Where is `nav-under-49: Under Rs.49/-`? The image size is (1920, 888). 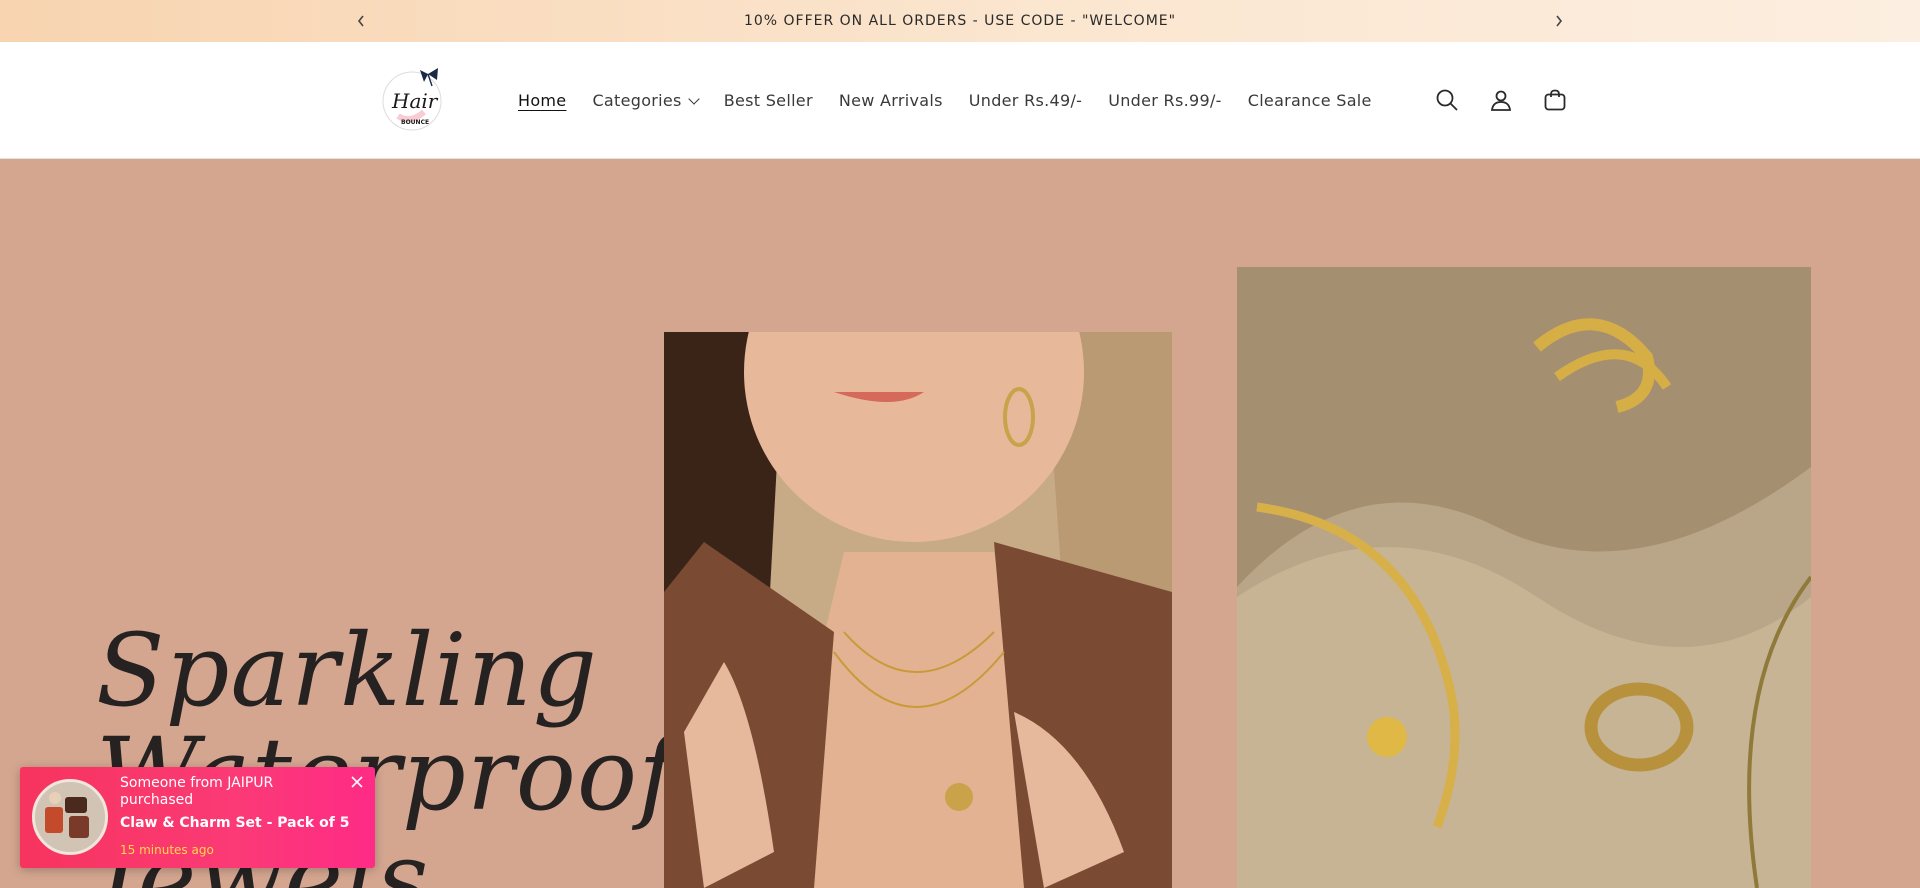
nav-under-49: Under Rs.49/- is located at coordinates (1025, 100).